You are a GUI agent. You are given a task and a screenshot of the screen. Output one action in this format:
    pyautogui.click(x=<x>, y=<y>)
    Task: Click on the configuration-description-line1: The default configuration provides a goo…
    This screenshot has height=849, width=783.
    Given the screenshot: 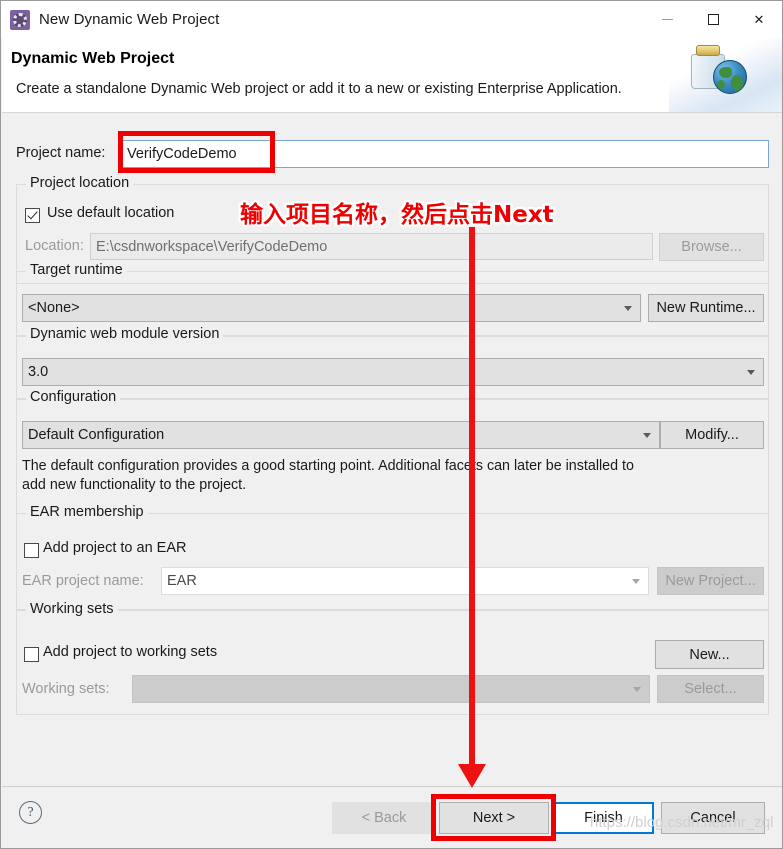 What is the action you would take?
    pyautogui.click(x=328, y=466)
    